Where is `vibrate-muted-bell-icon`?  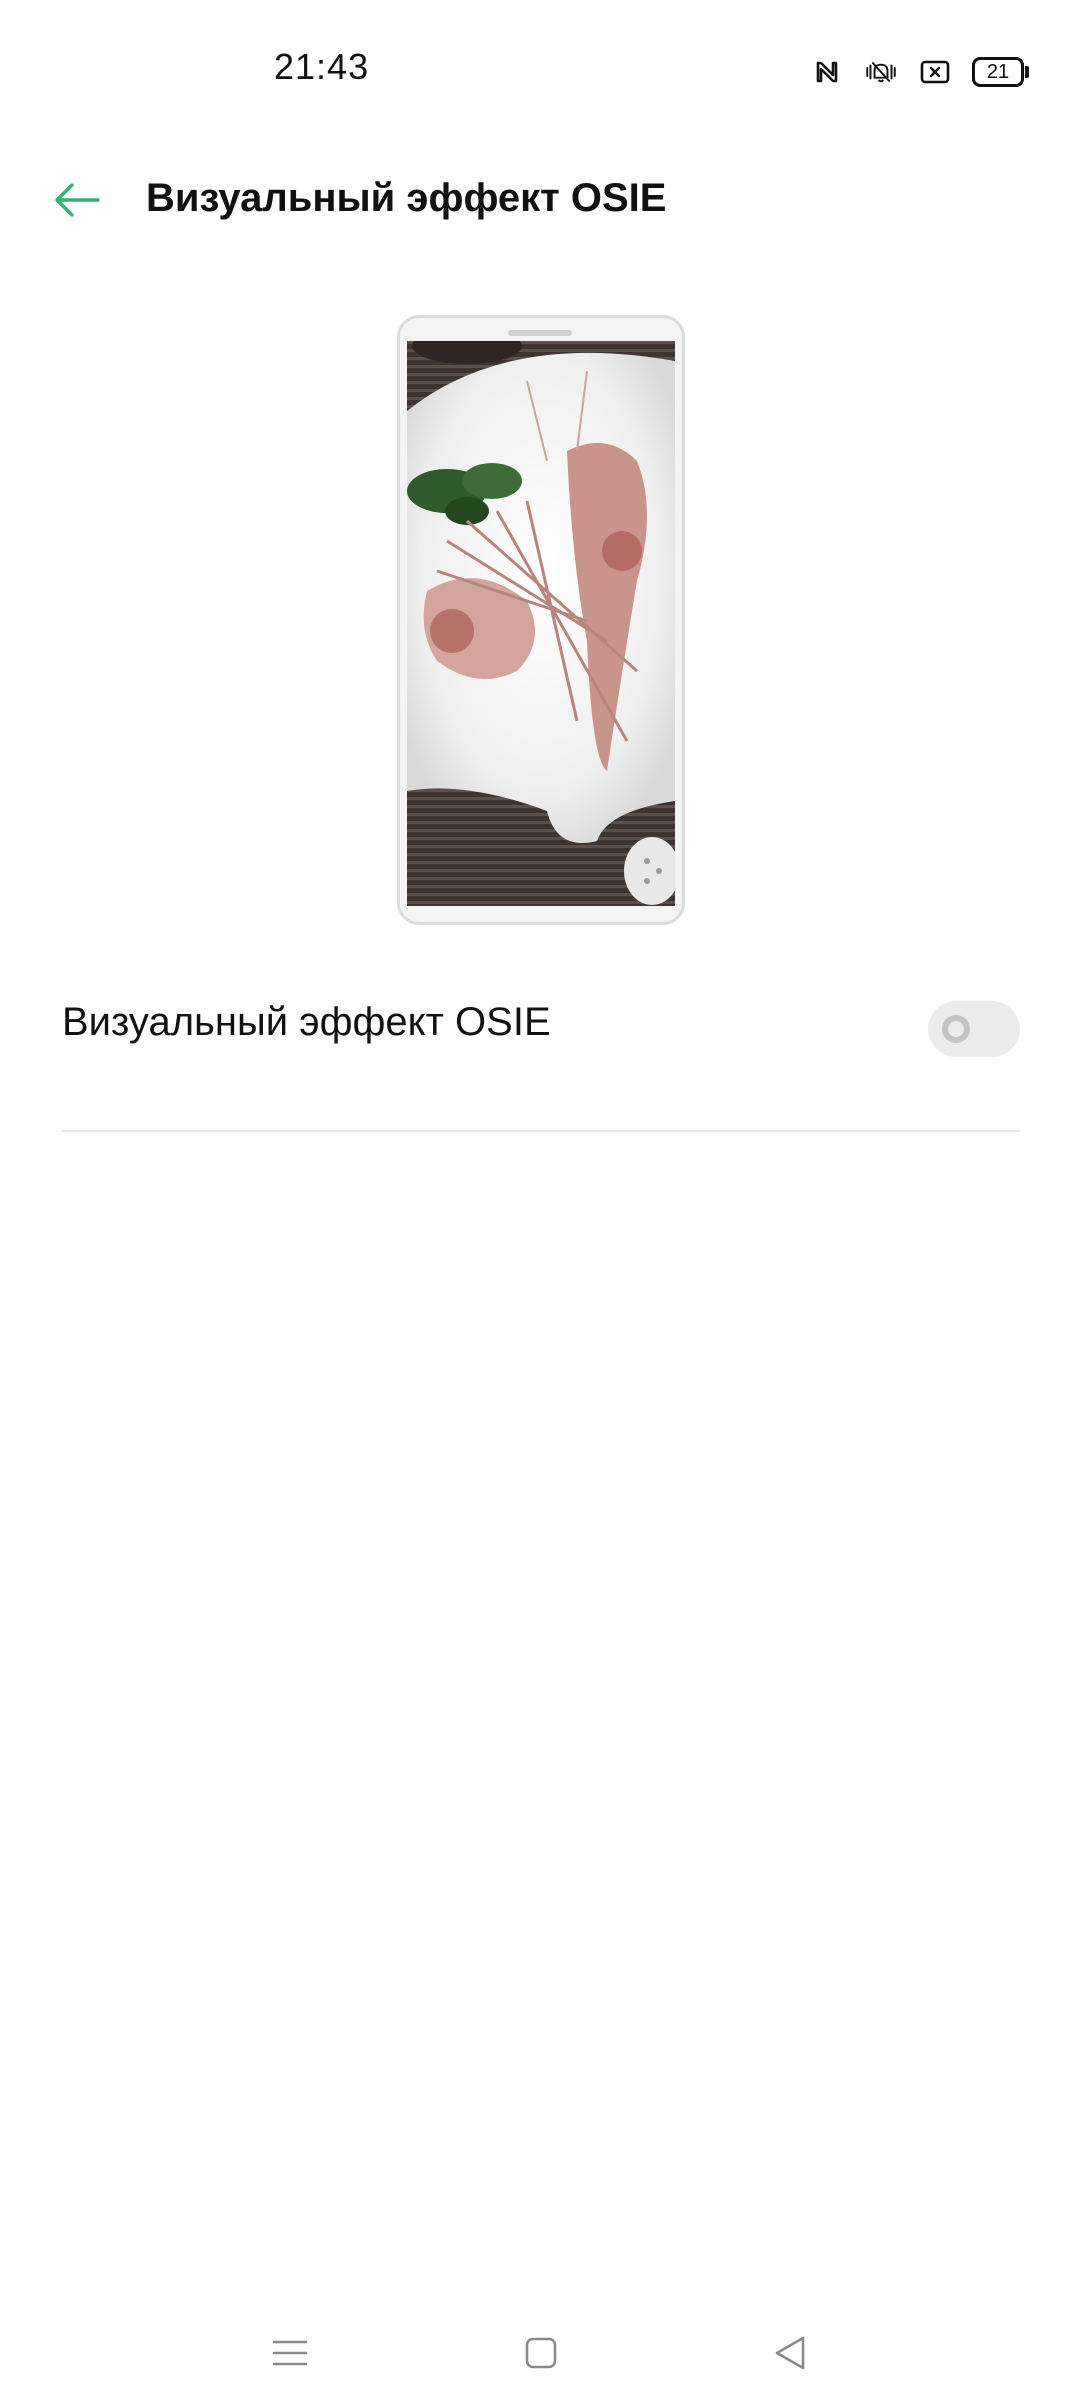 vibrate-muted-bell-icon is located at coordinates (881, 72).